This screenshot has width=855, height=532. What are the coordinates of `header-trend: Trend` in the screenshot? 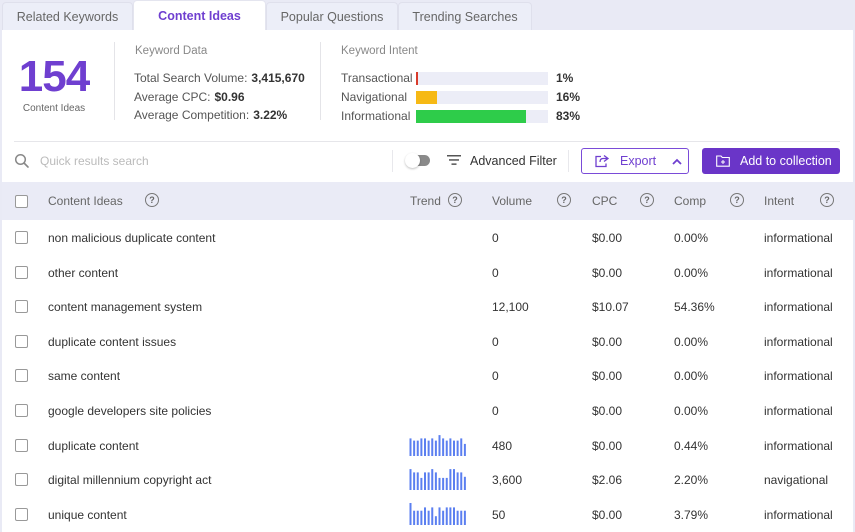 It's located at (425, 201).